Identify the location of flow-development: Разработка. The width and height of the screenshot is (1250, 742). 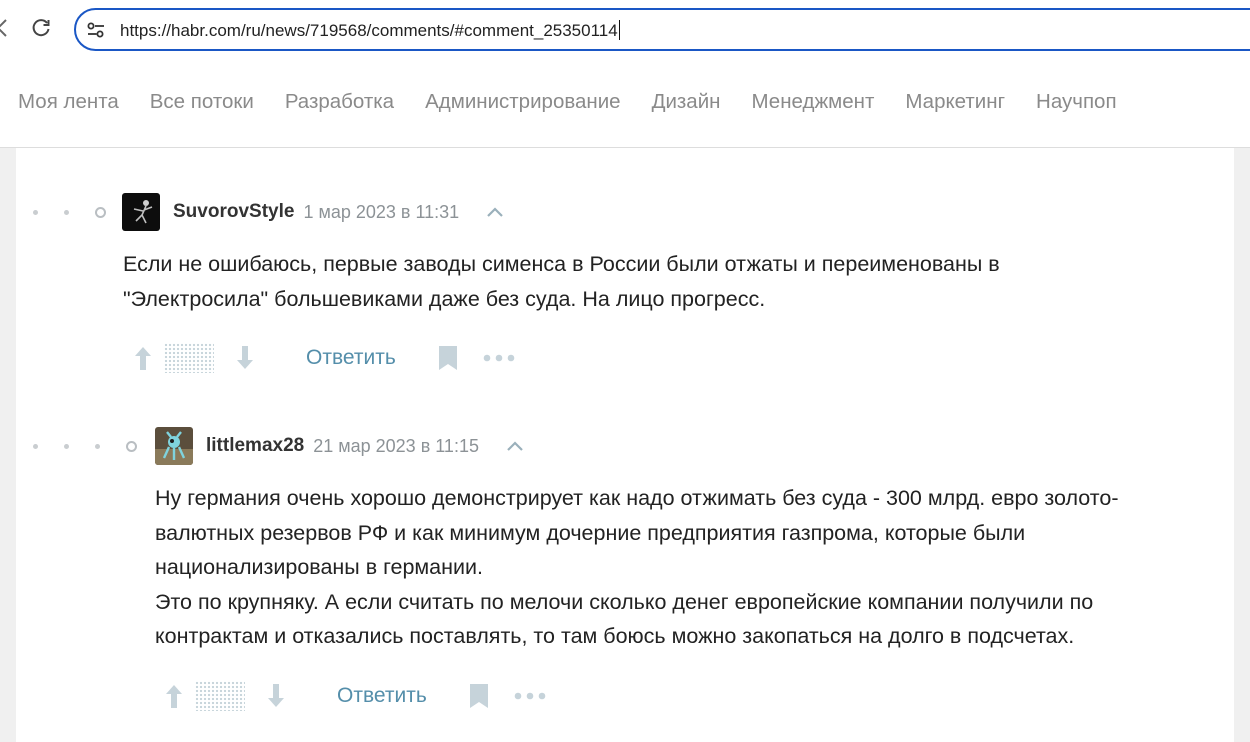
(339, 102).